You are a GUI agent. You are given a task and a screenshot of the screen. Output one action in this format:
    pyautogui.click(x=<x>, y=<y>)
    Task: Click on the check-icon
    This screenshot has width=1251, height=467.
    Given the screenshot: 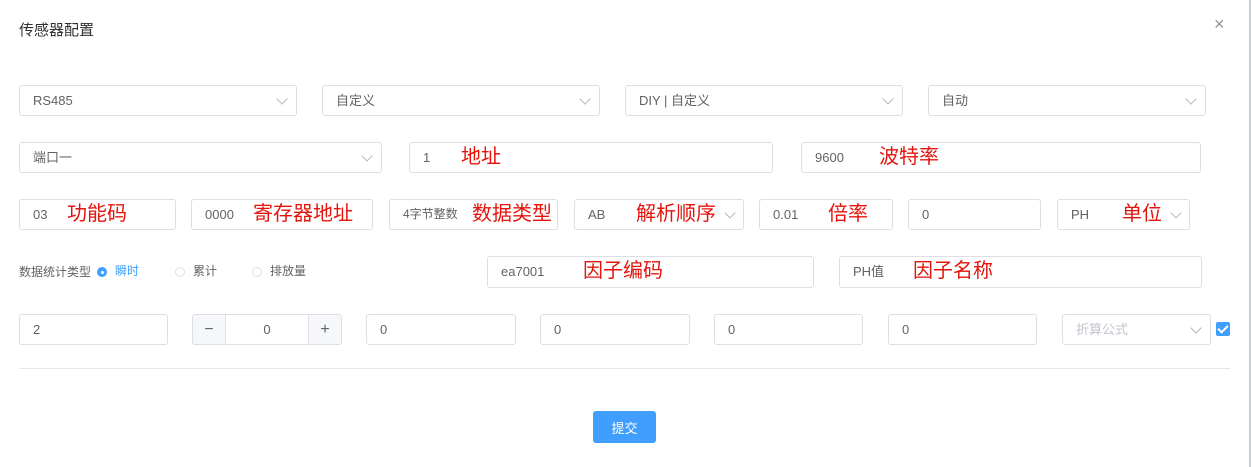 What is the action you would take?
    pyautogui.click(x=1223, y=329)
    